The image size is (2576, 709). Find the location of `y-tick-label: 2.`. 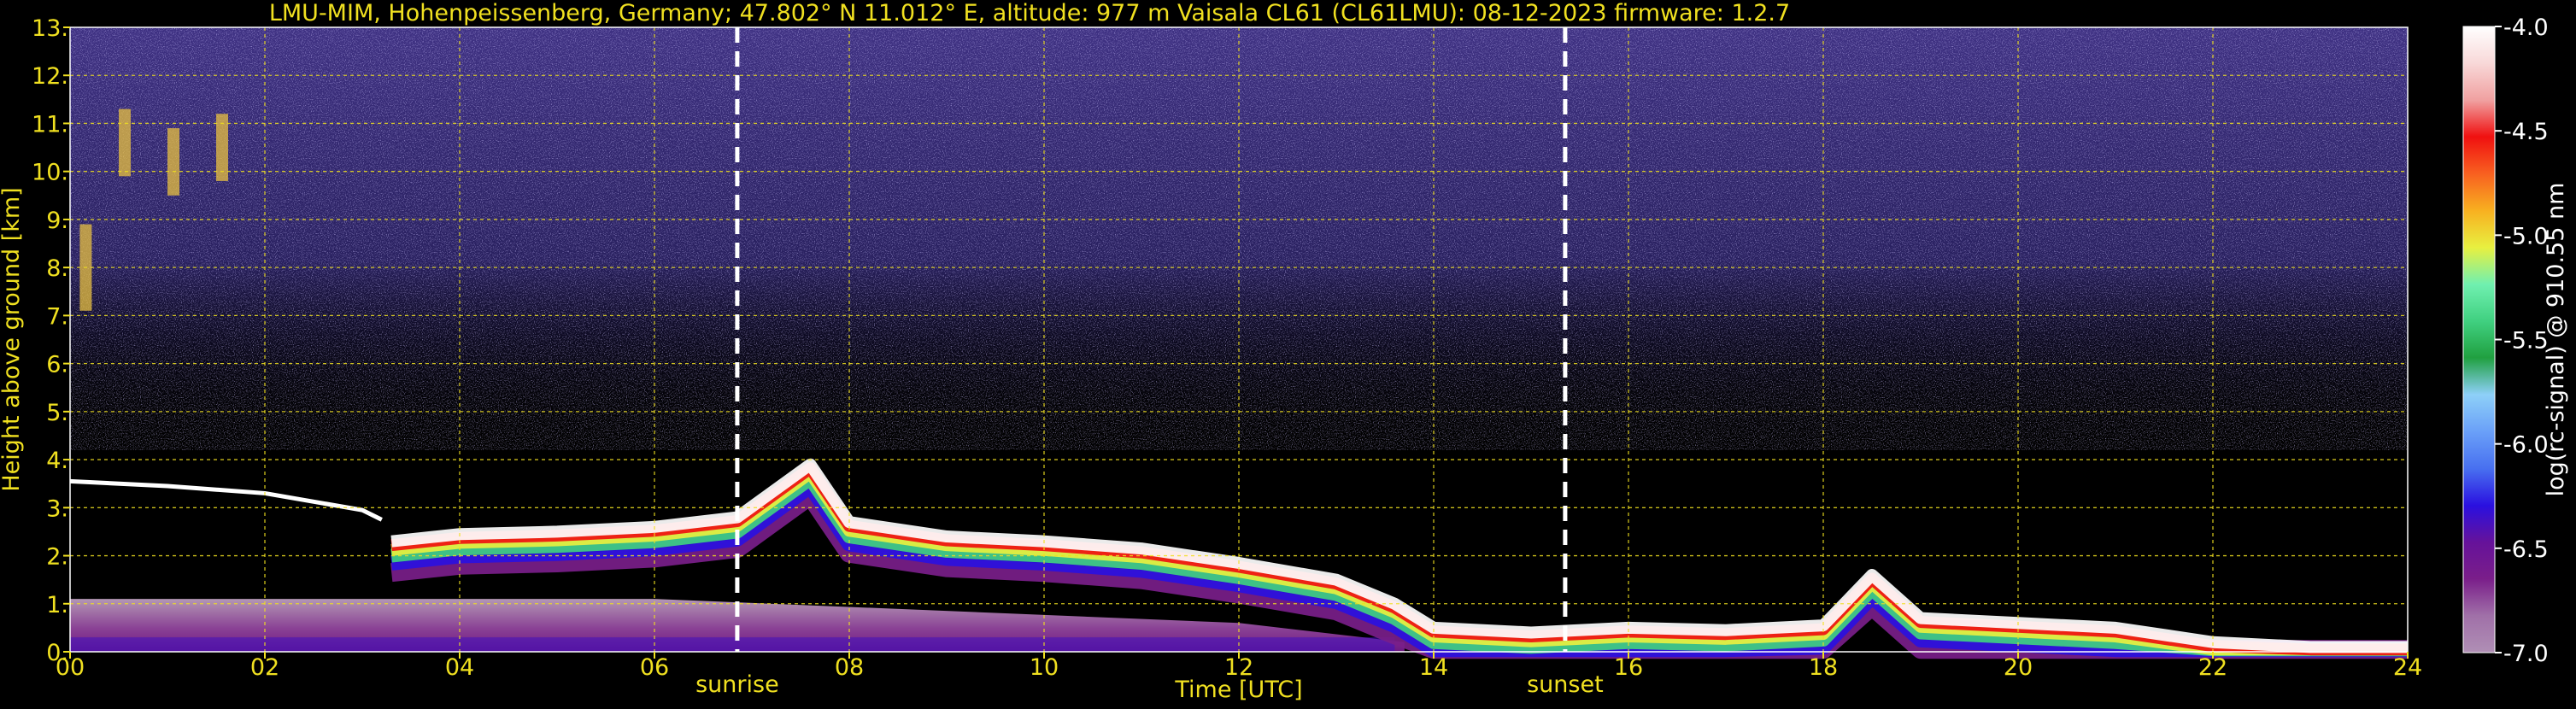

y-tick-label: 2. is located at coordinates (57, 557).